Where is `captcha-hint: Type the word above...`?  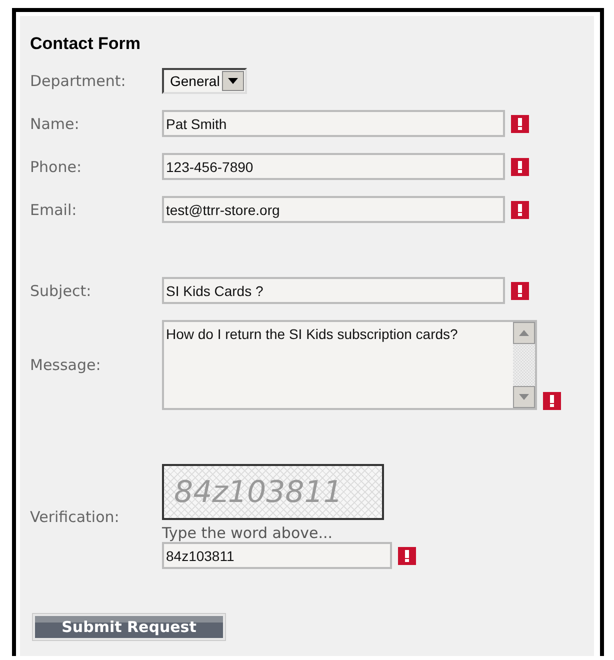 captcha-hint: Type the word above... is located at coordinates (247, 533).